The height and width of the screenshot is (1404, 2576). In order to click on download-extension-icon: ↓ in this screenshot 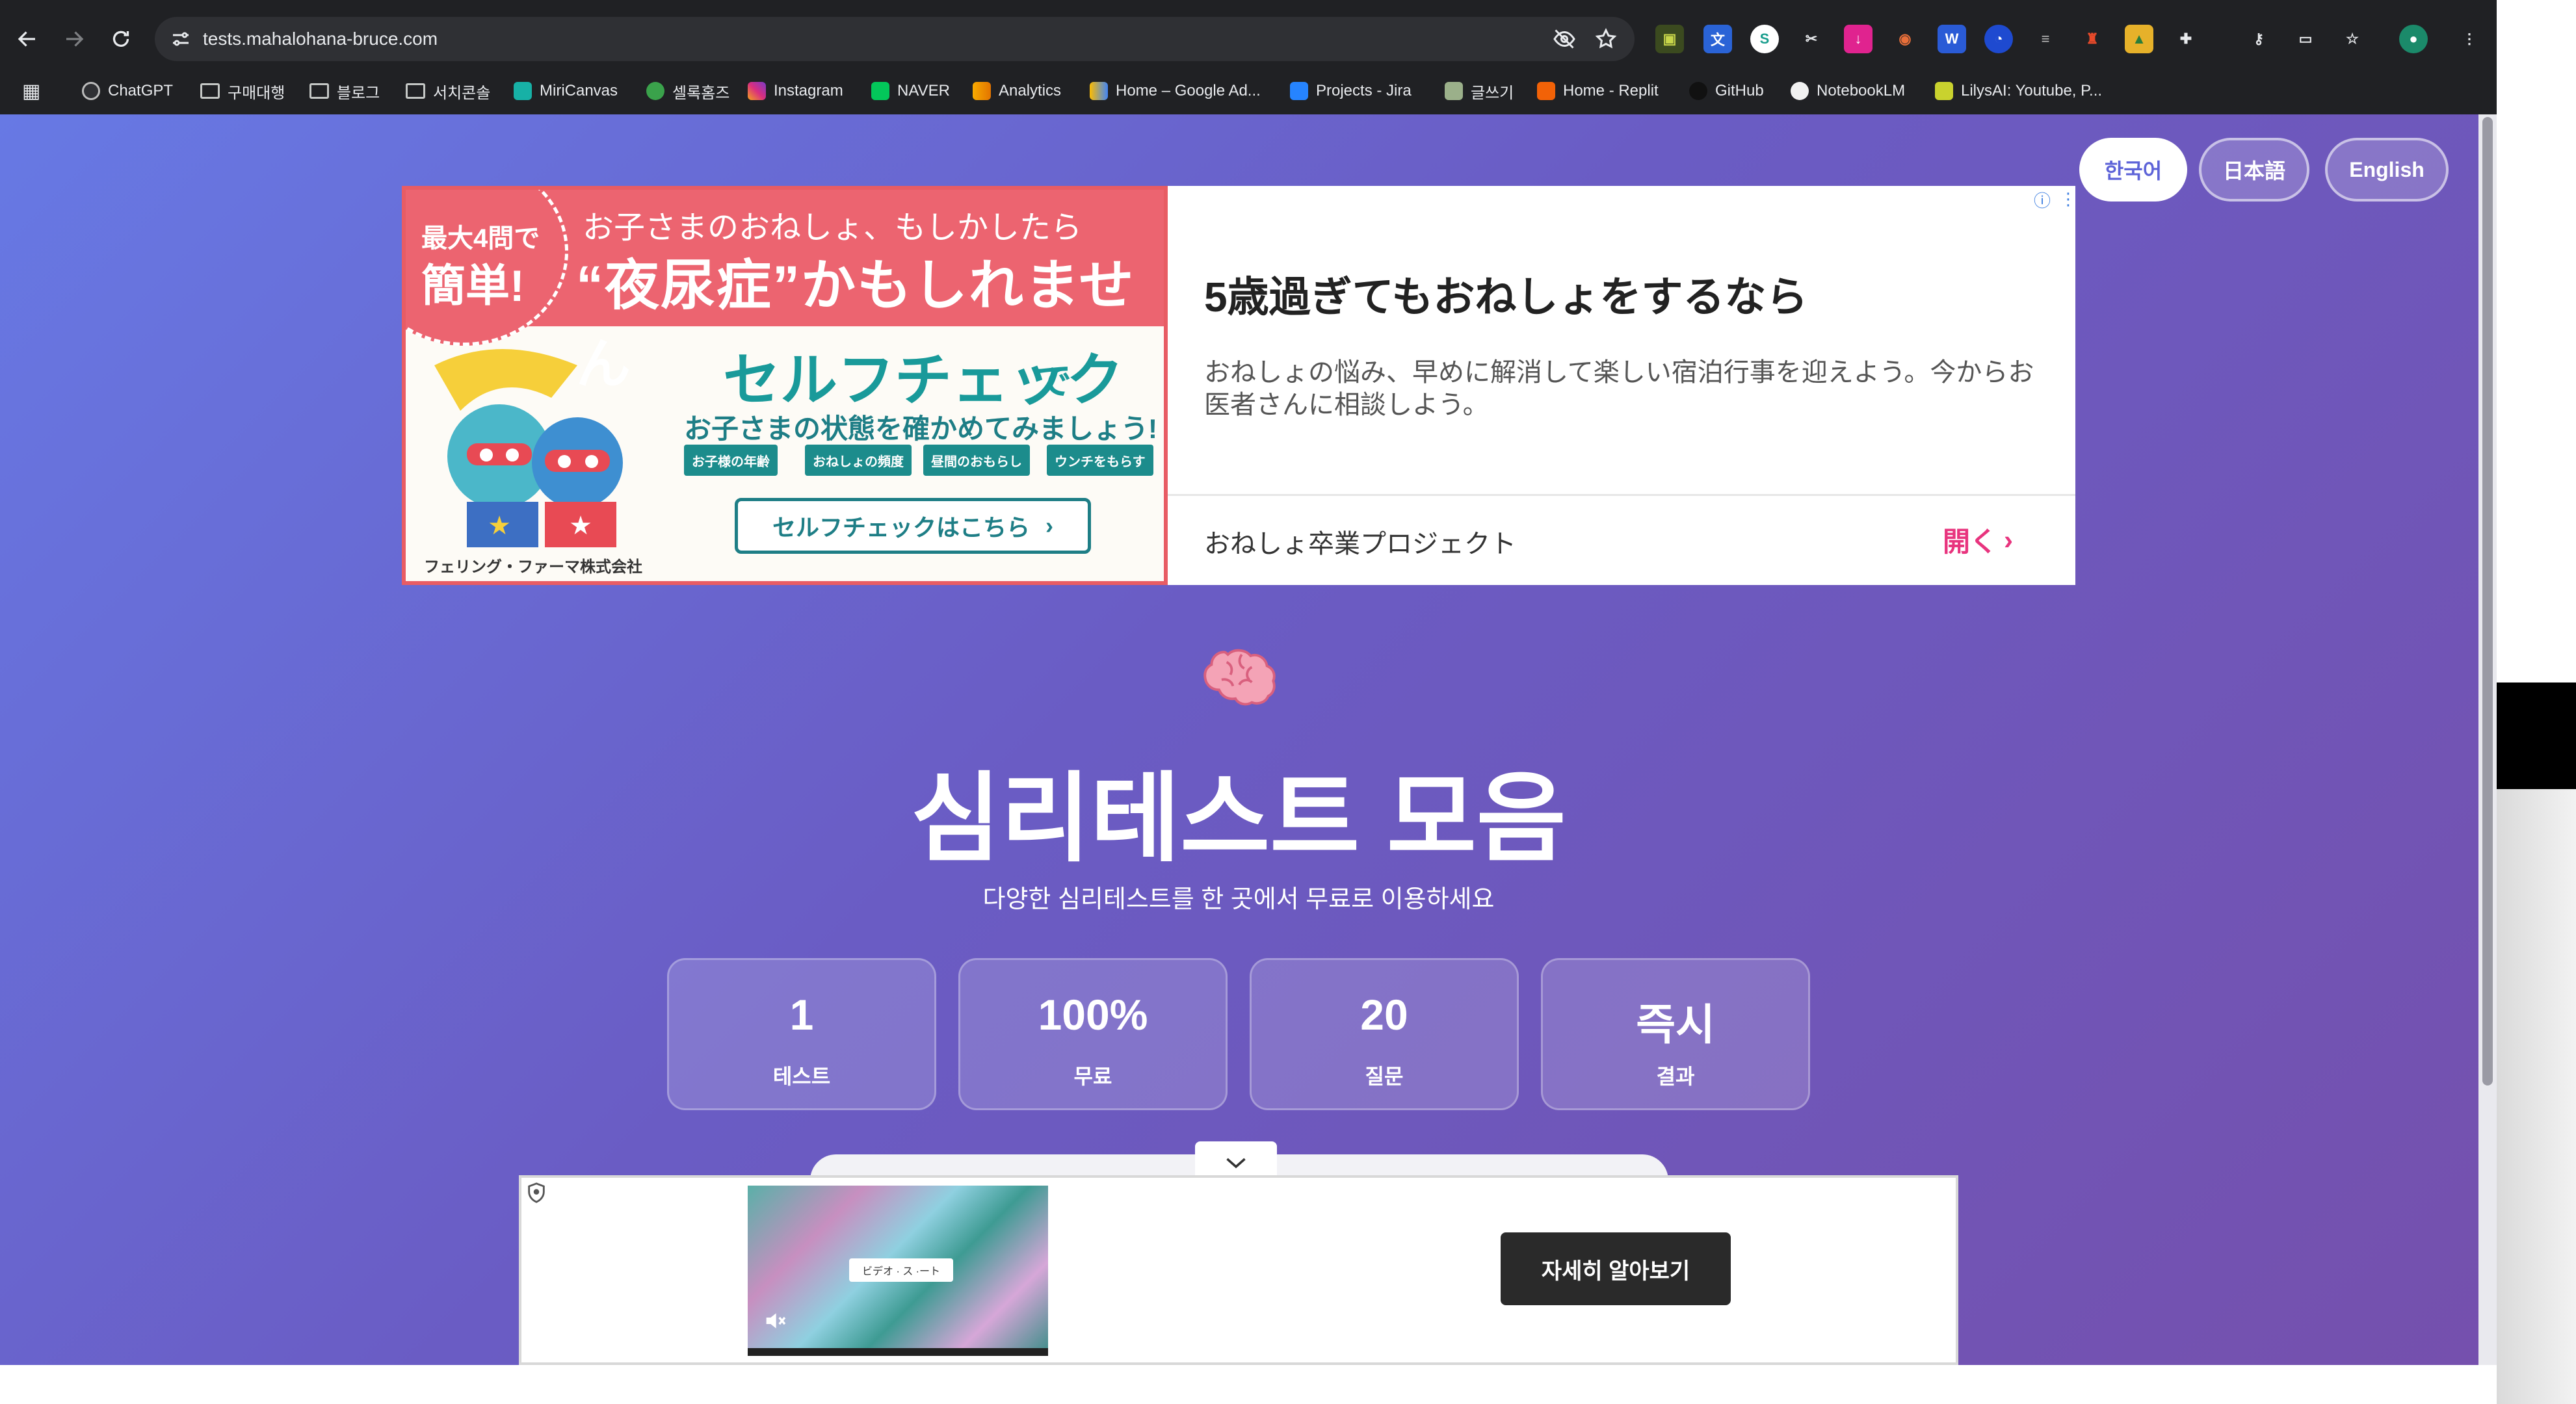, I will do `click(1858, 39)`.